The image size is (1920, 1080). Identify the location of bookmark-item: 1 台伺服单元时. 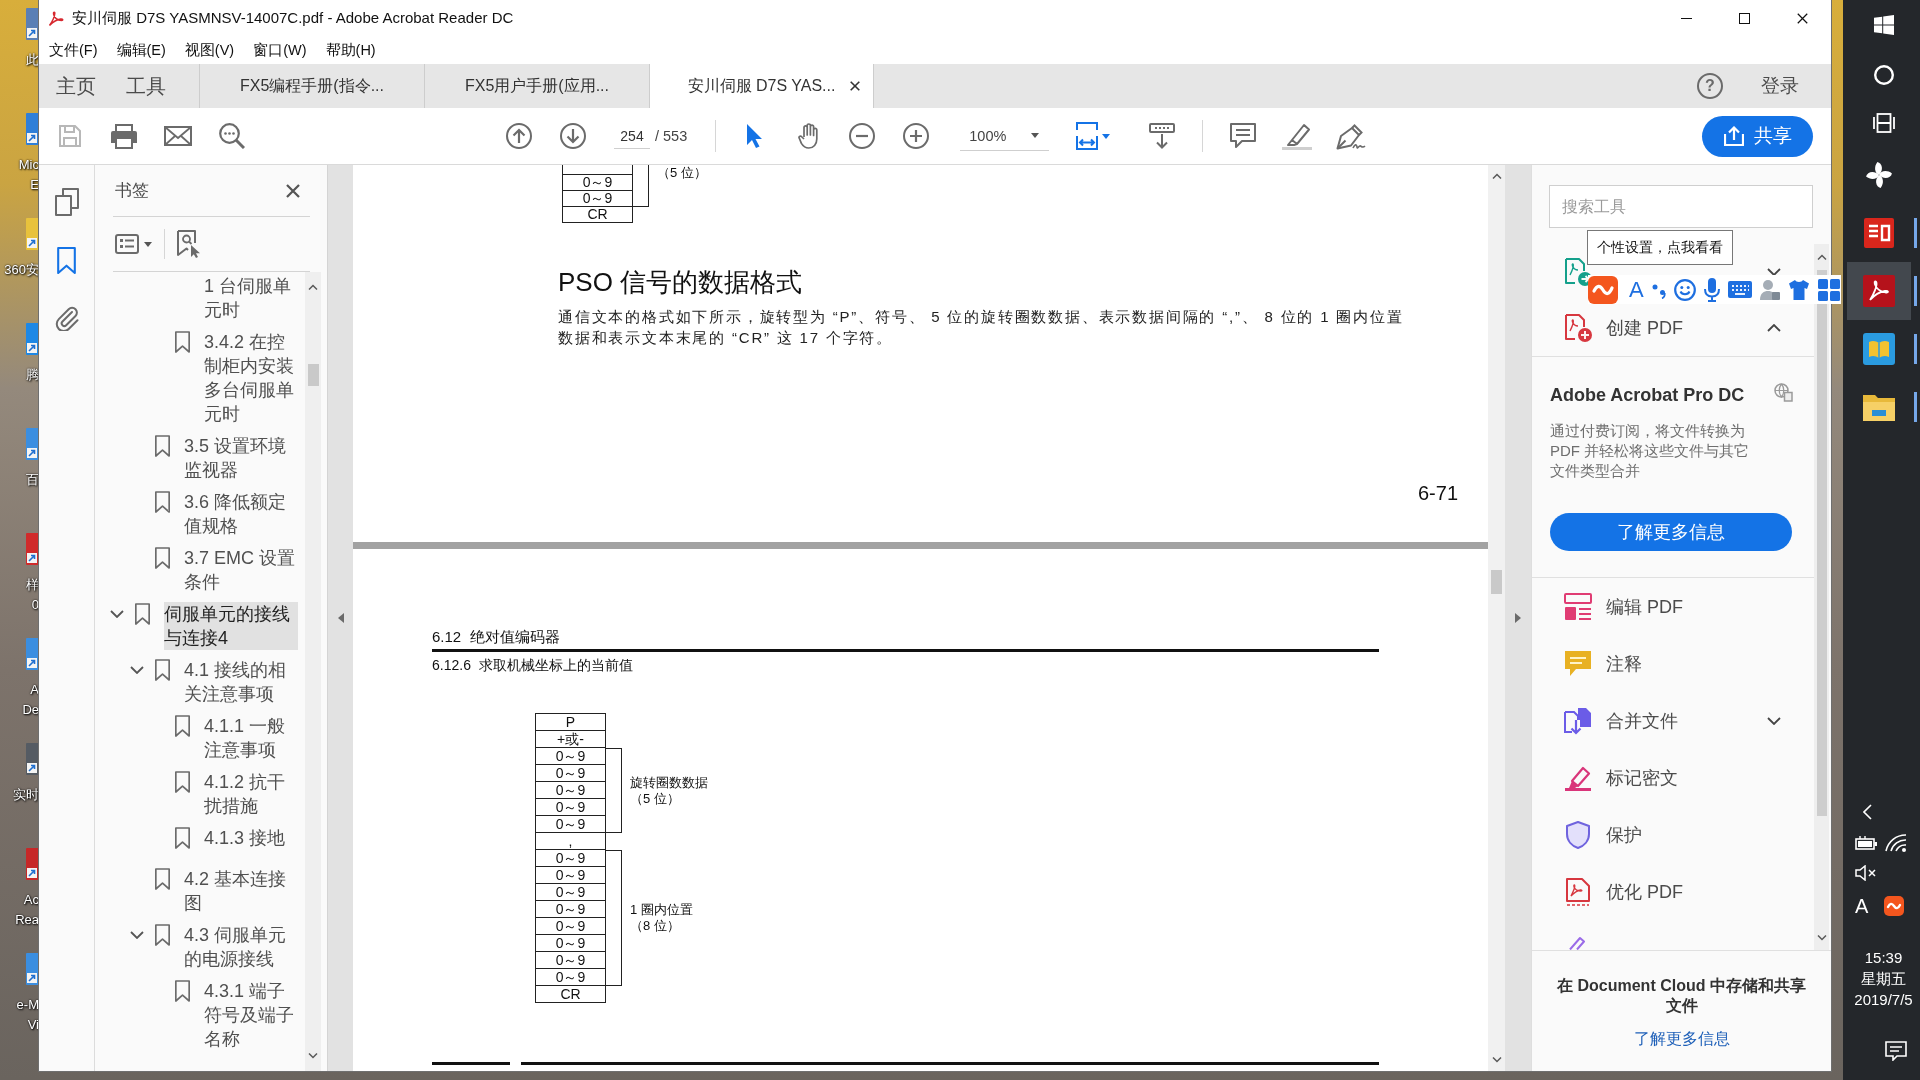
(251, 298).